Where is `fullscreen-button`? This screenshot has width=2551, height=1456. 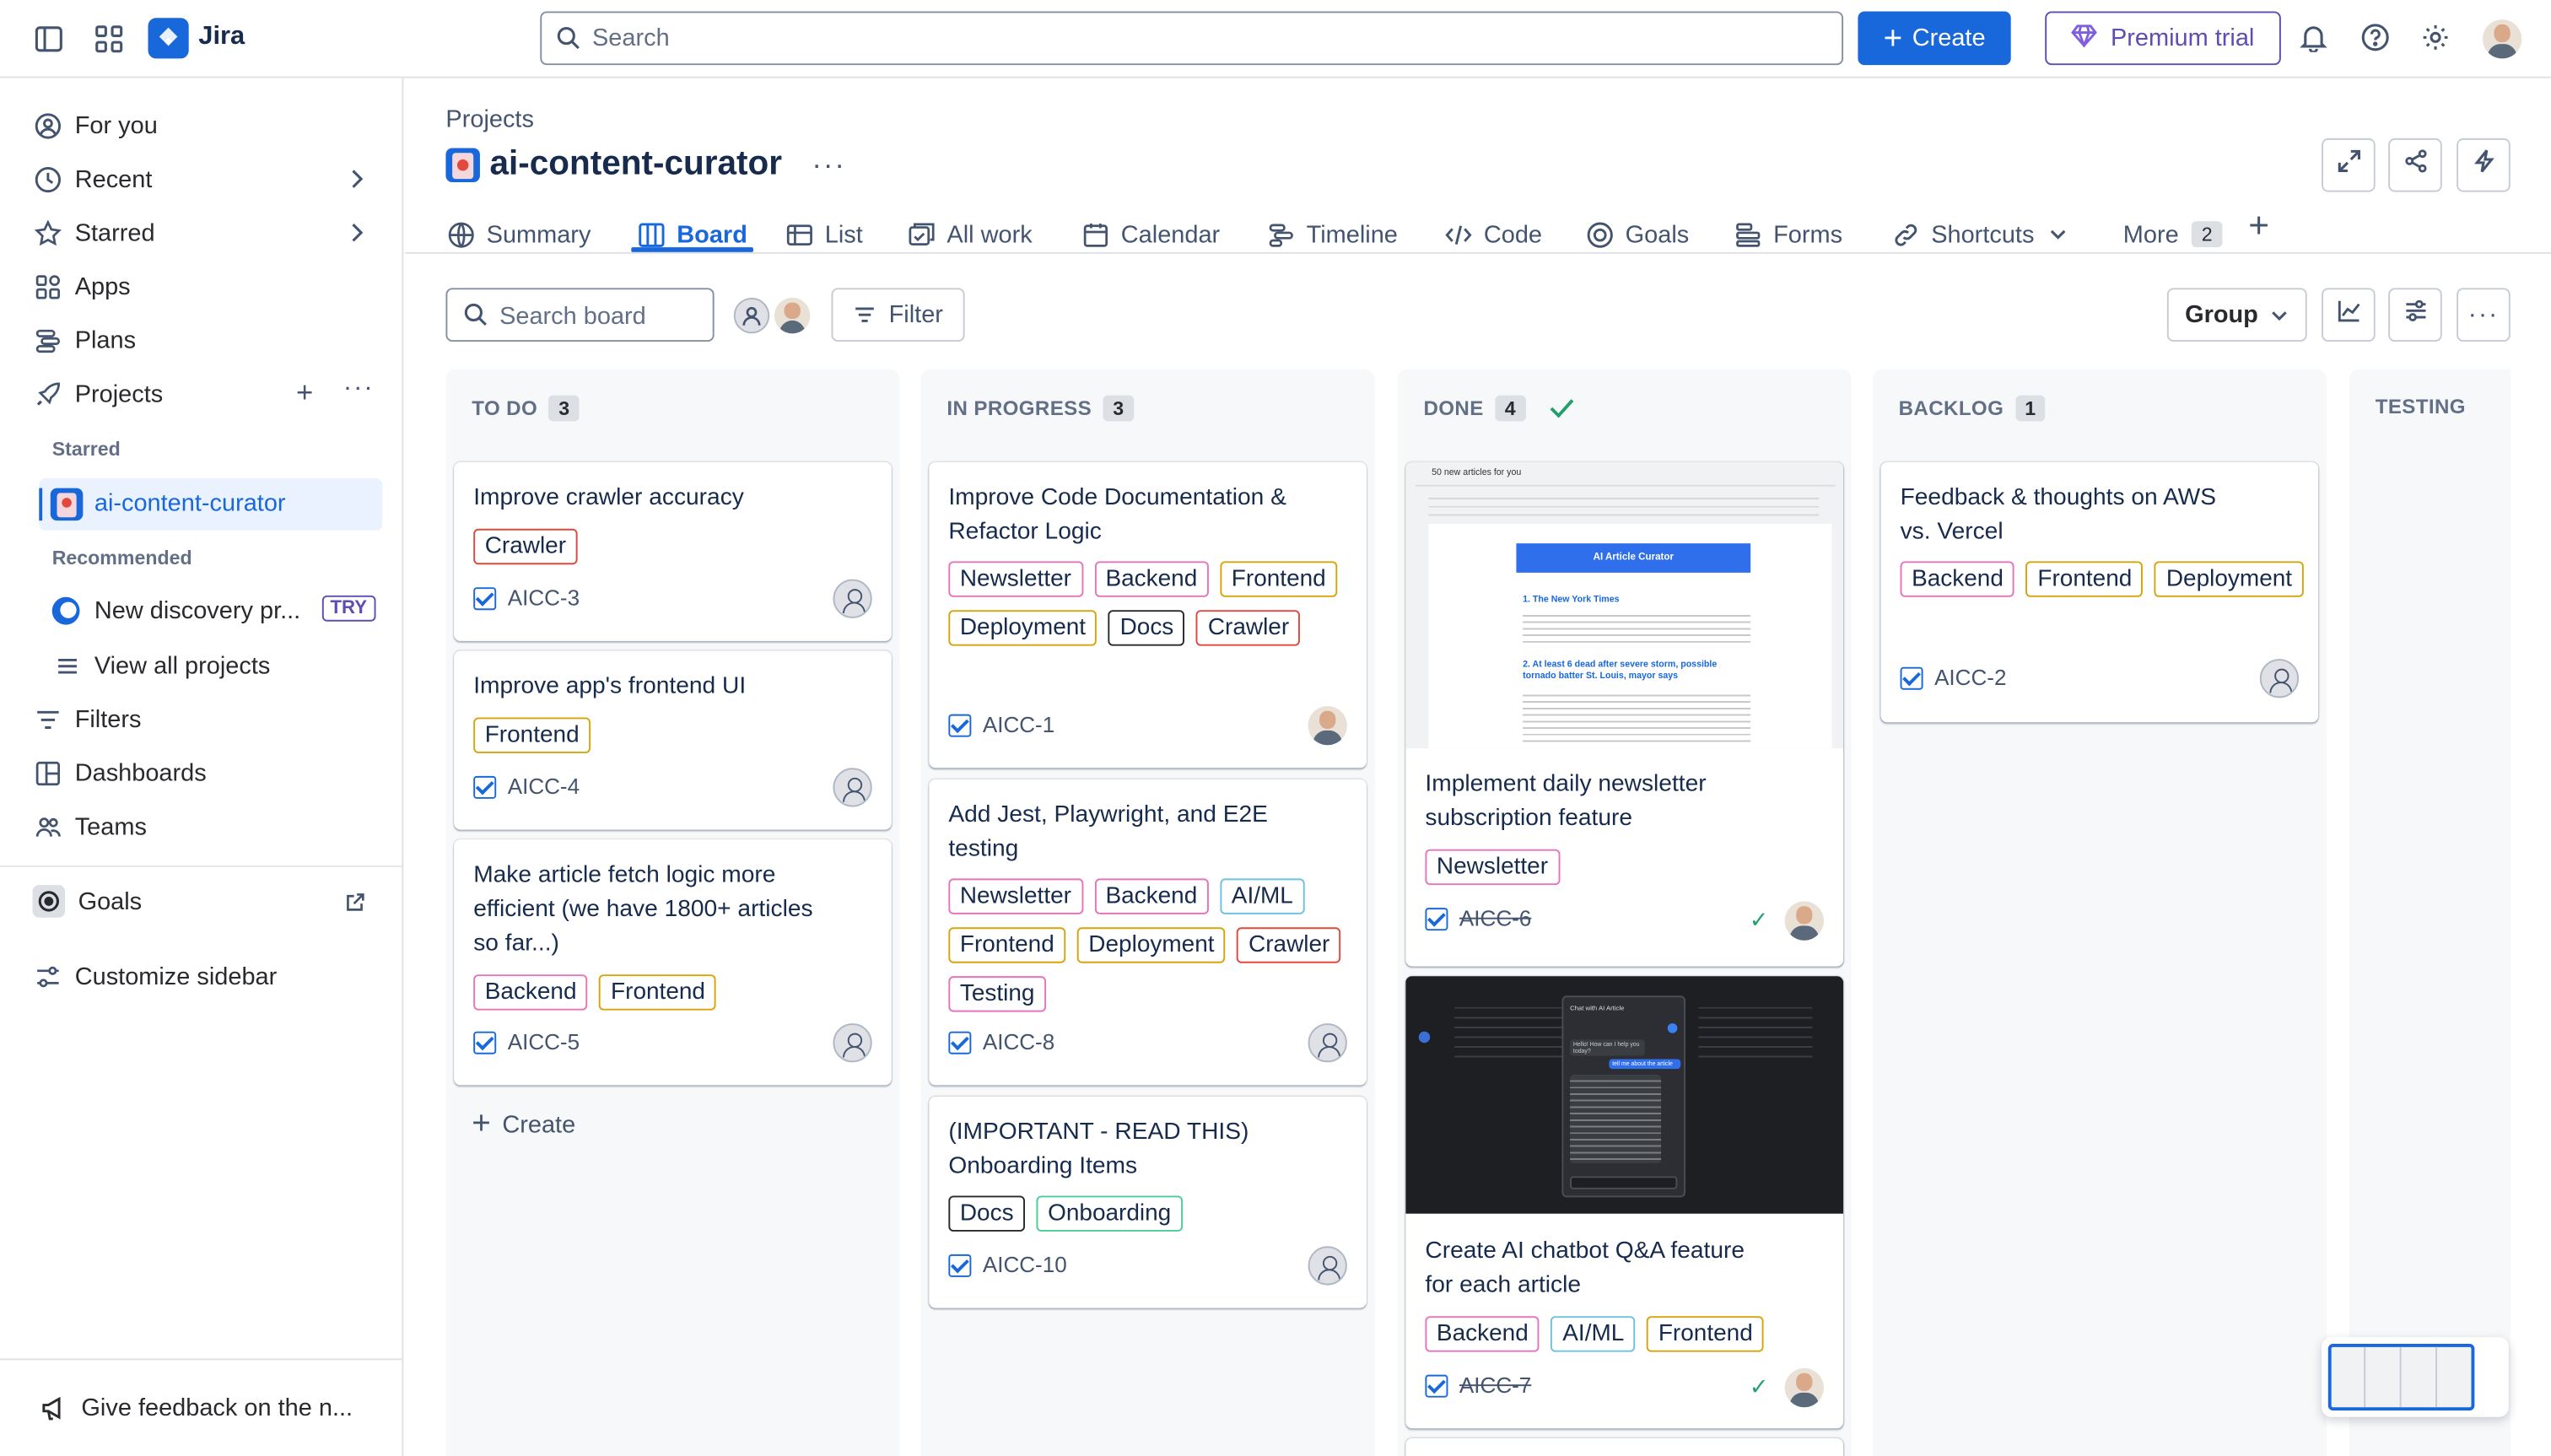
fullscreen-button is located at coordinates (2349, 165).